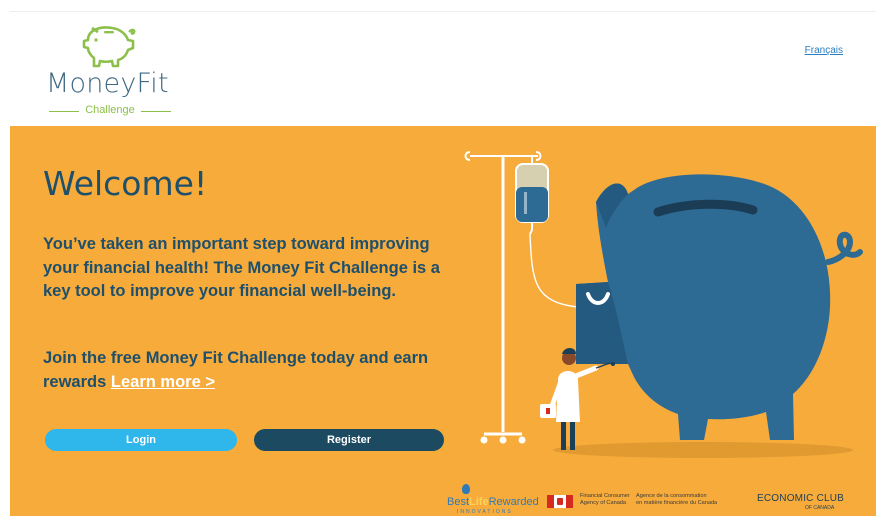  Describe the element at coordinates (110, 110) in the screenshot. I see `logo-subtitle: Challenge` at that location.